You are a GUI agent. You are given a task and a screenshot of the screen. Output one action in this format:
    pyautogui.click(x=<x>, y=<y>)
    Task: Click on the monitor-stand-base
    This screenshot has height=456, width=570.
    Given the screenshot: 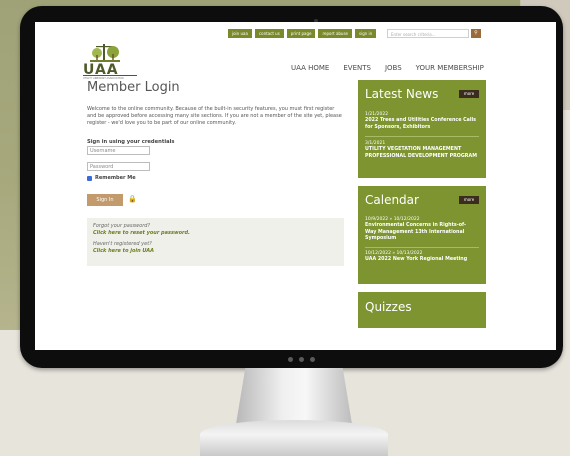 What is the action you would take?
    pyautogui.click(x=294, y=438)
    